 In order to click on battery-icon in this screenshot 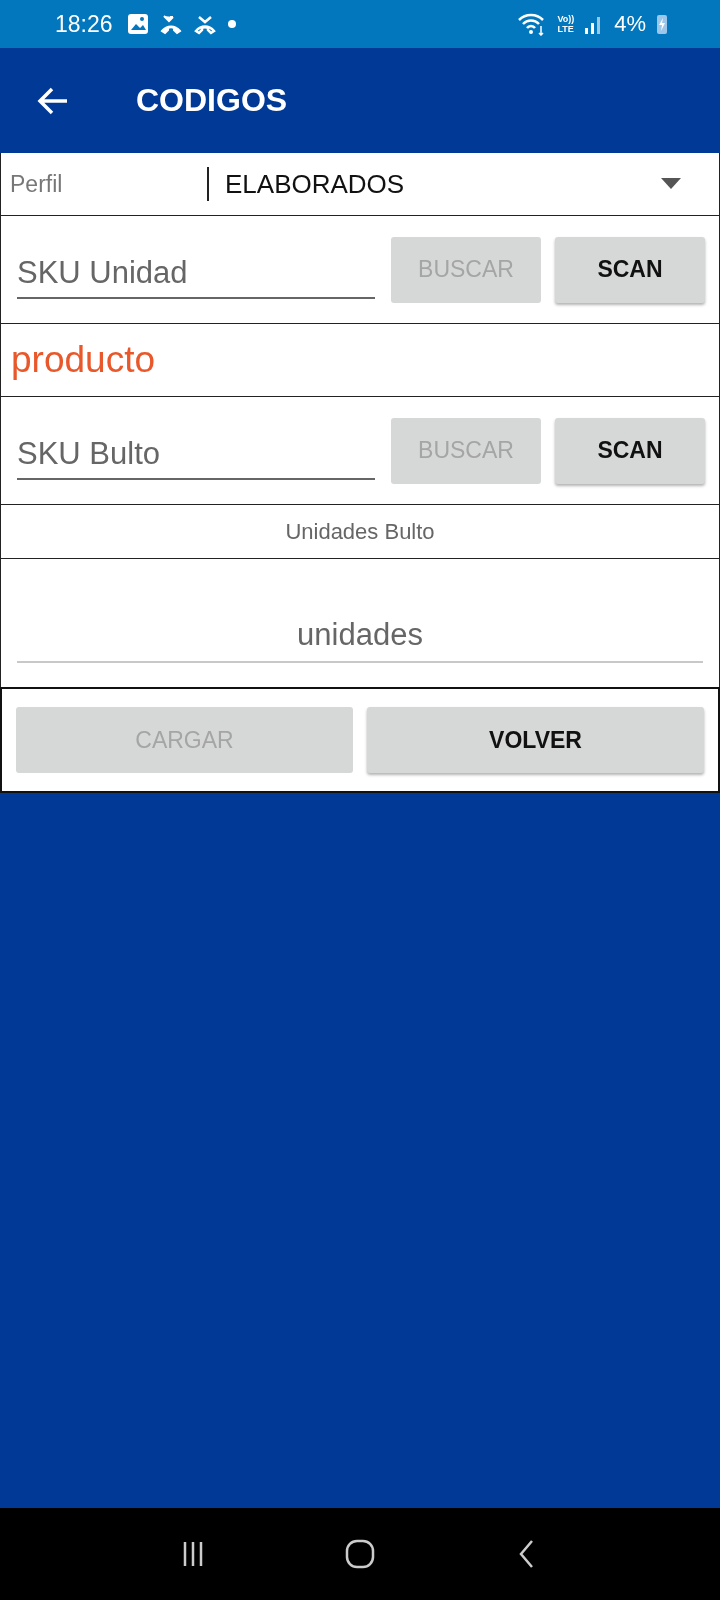, I will do `click(662, 24)`.